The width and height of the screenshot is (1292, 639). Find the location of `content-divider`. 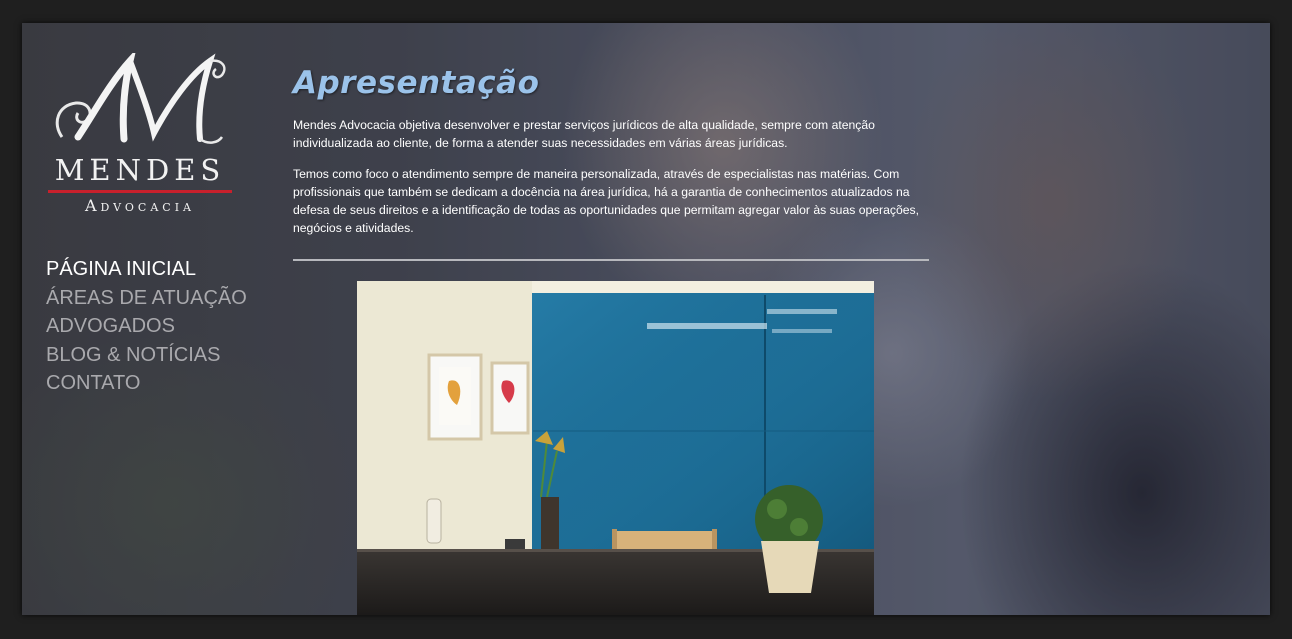

content-divider is located at coordinates (611, 260).